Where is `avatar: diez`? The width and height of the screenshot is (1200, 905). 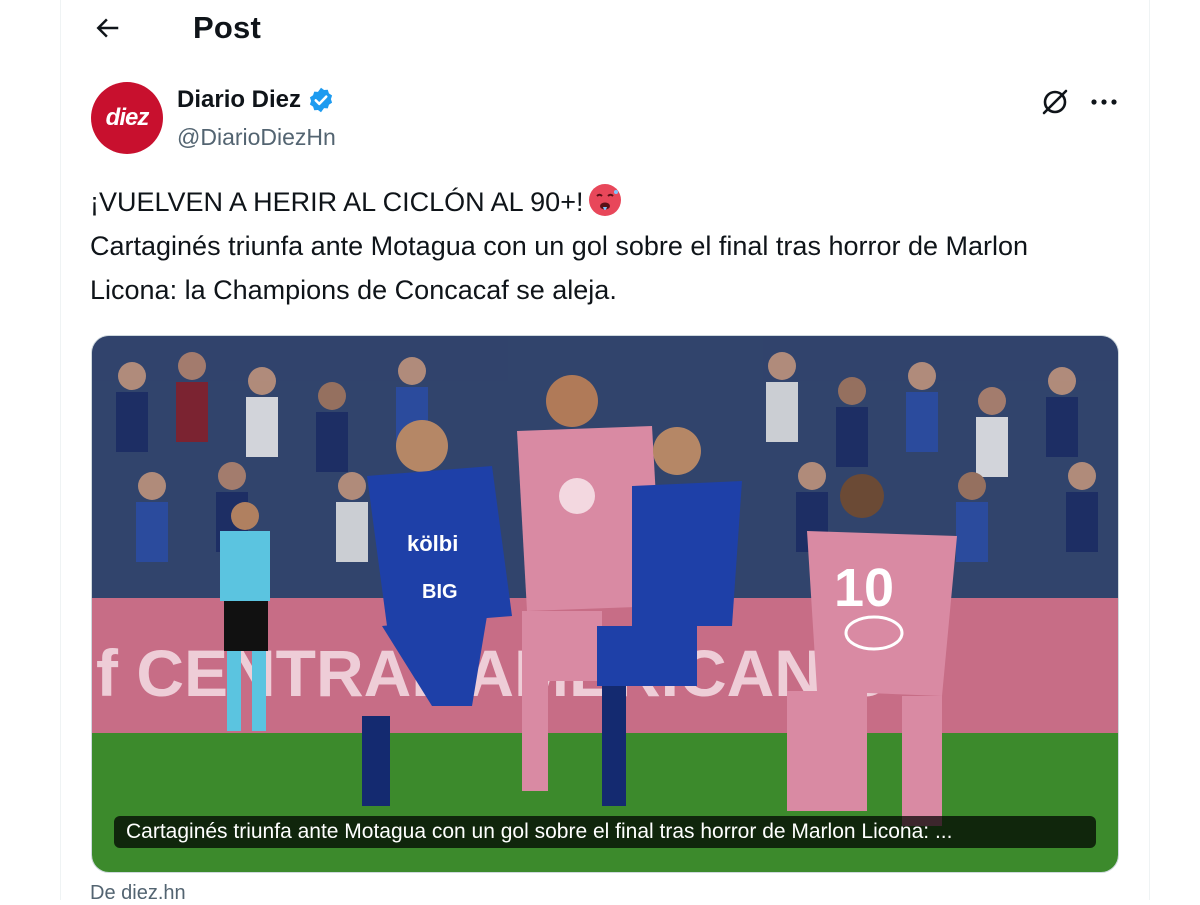 avatar: diez is located at coordinates (127, 118).